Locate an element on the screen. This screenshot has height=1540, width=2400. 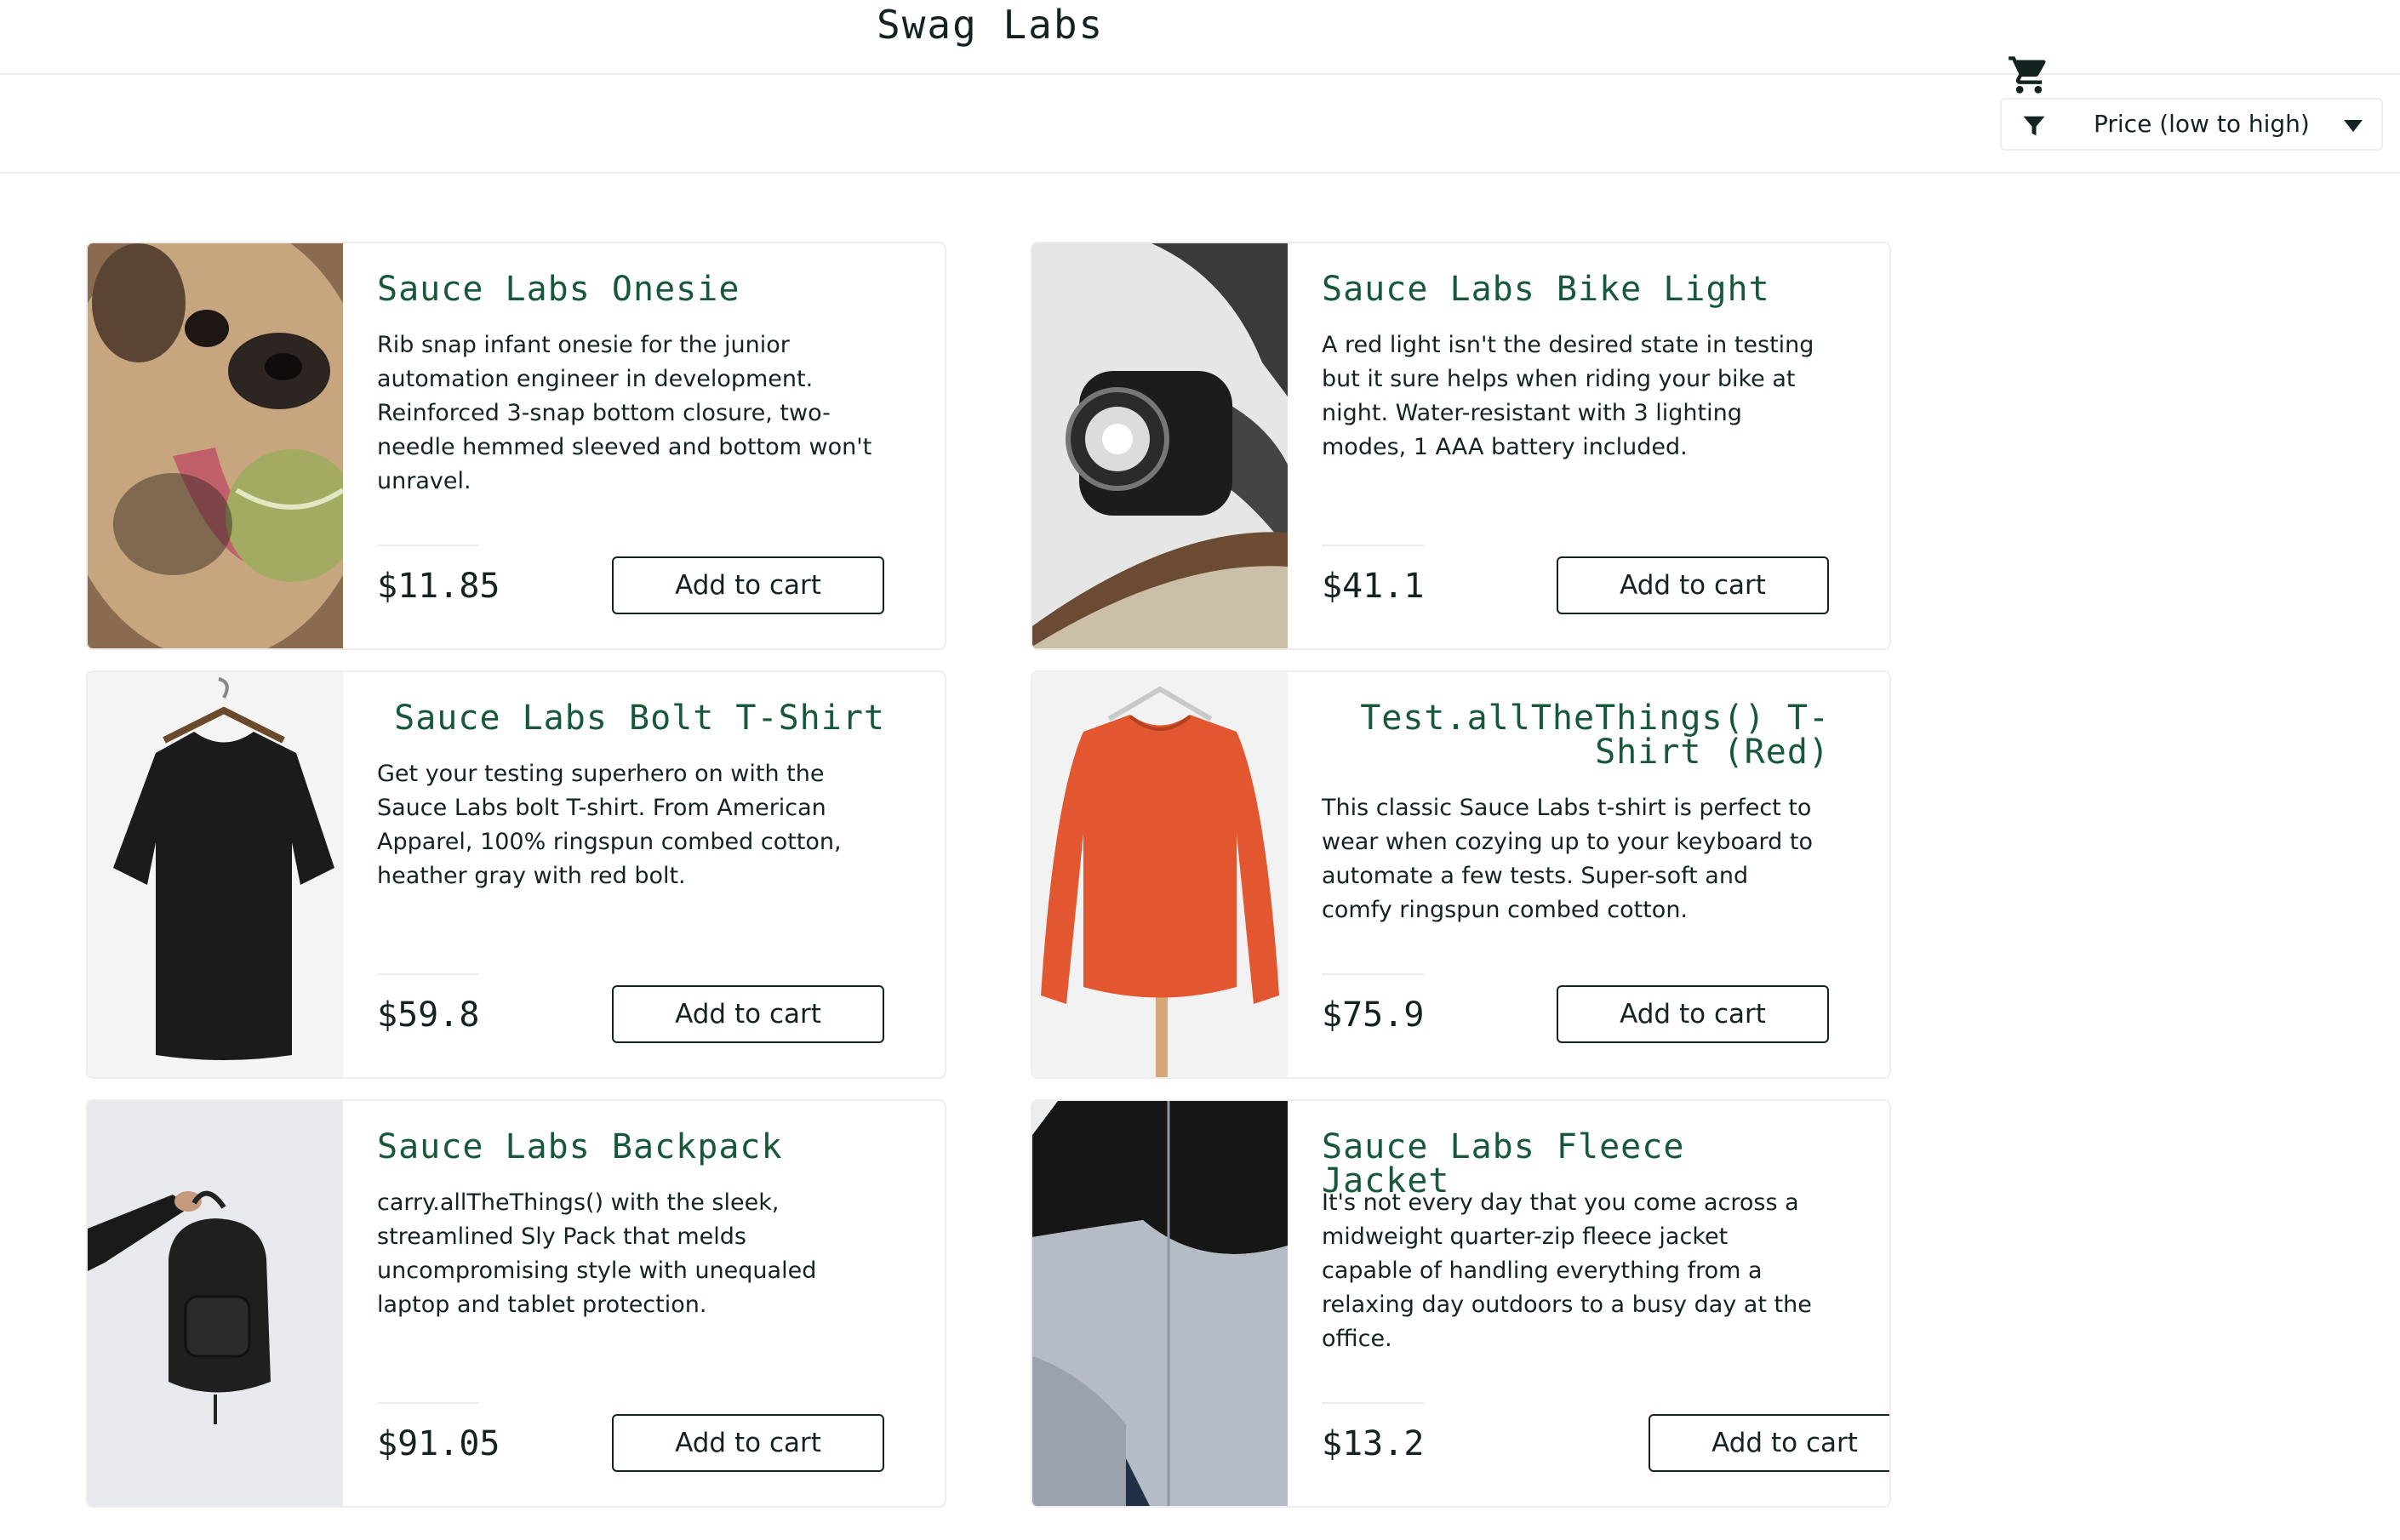
product-image-backpack is located at coordinates (215, 1303).